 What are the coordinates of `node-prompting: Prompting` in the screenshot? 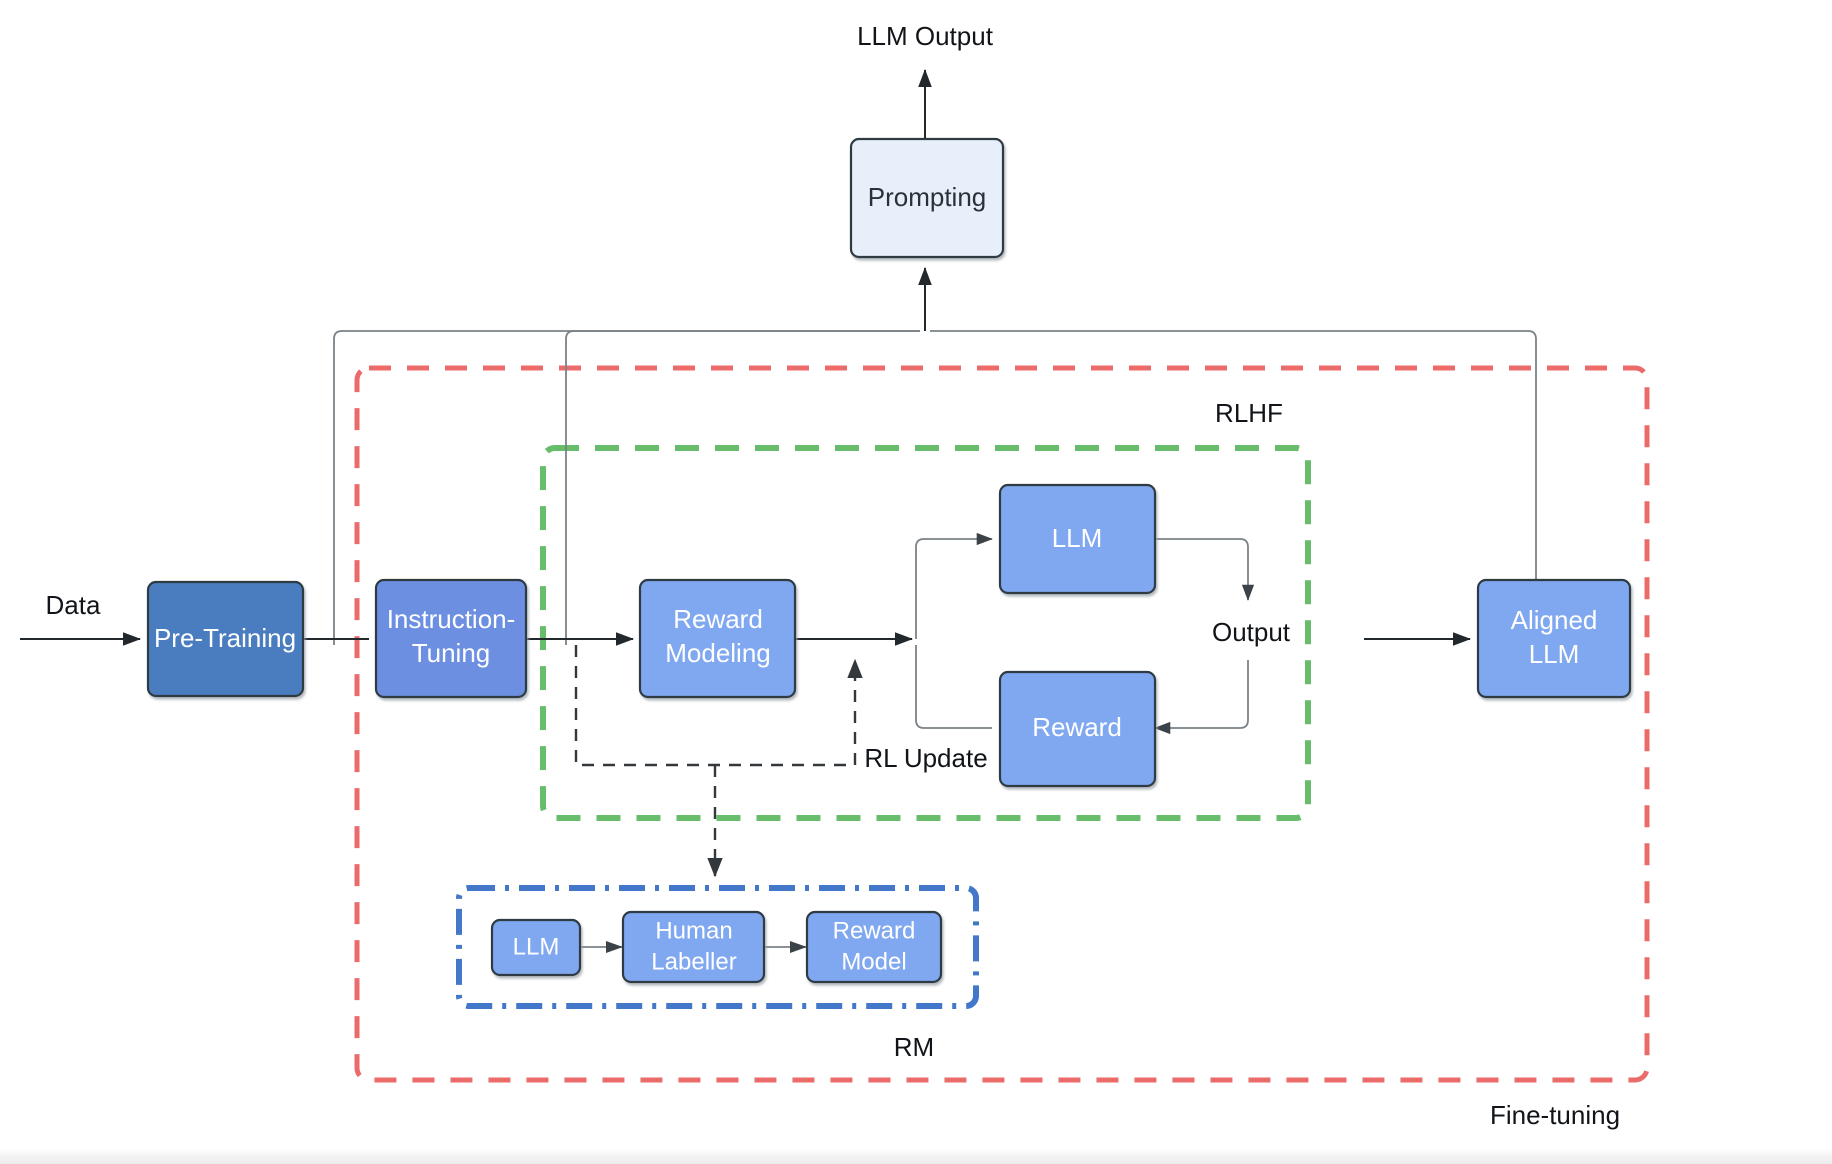 It's located at (927, 198).